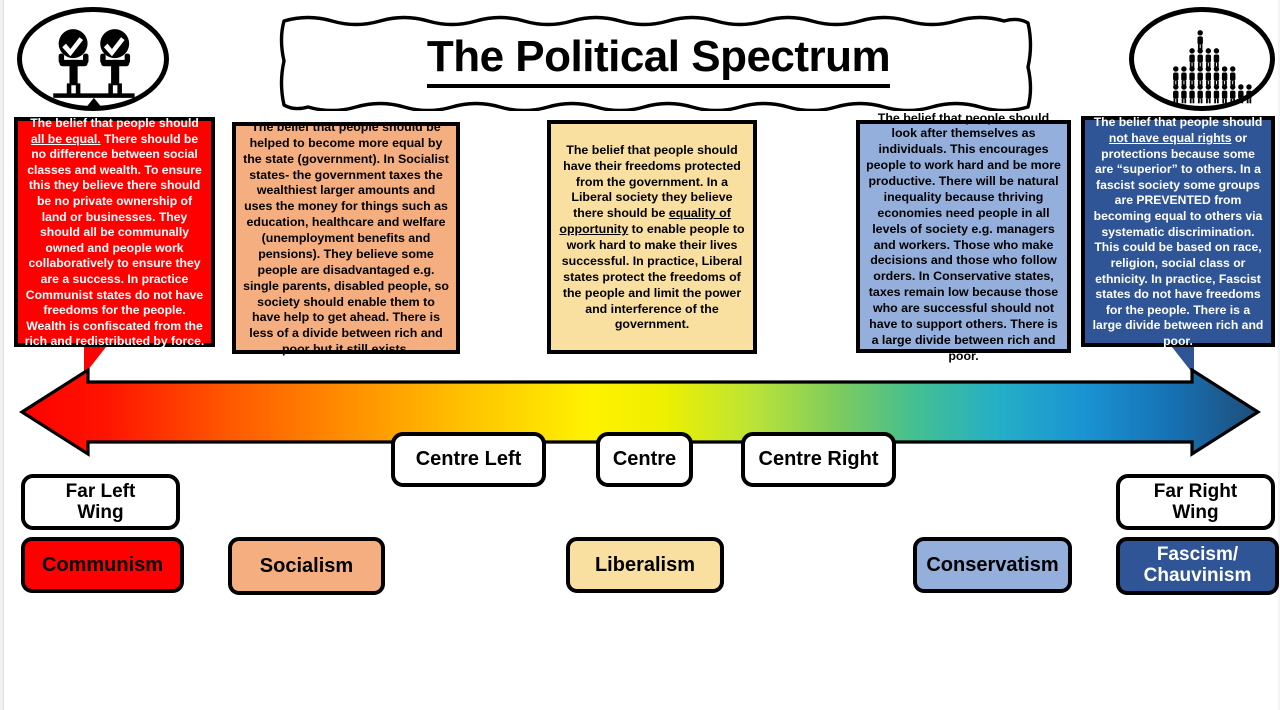 The image size is (1280, 710). What do you see at coordinates (100, 512) in the screenshot?
I see `label-far-left-line2: Wing` at bounding box center [100, 512].